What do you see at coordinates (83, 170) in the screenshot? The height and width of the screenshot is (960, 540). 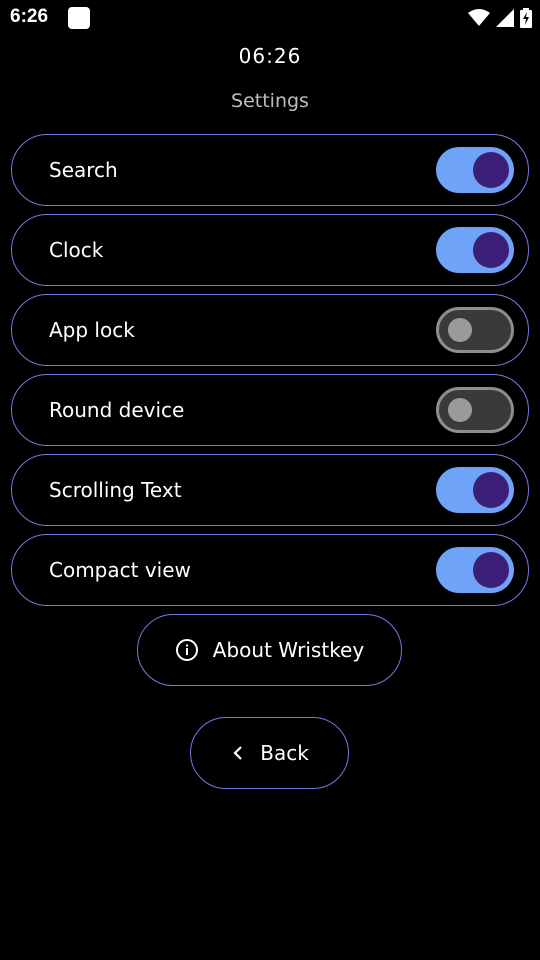 I see `setting-label: Search` at bounding box center [83, 170].